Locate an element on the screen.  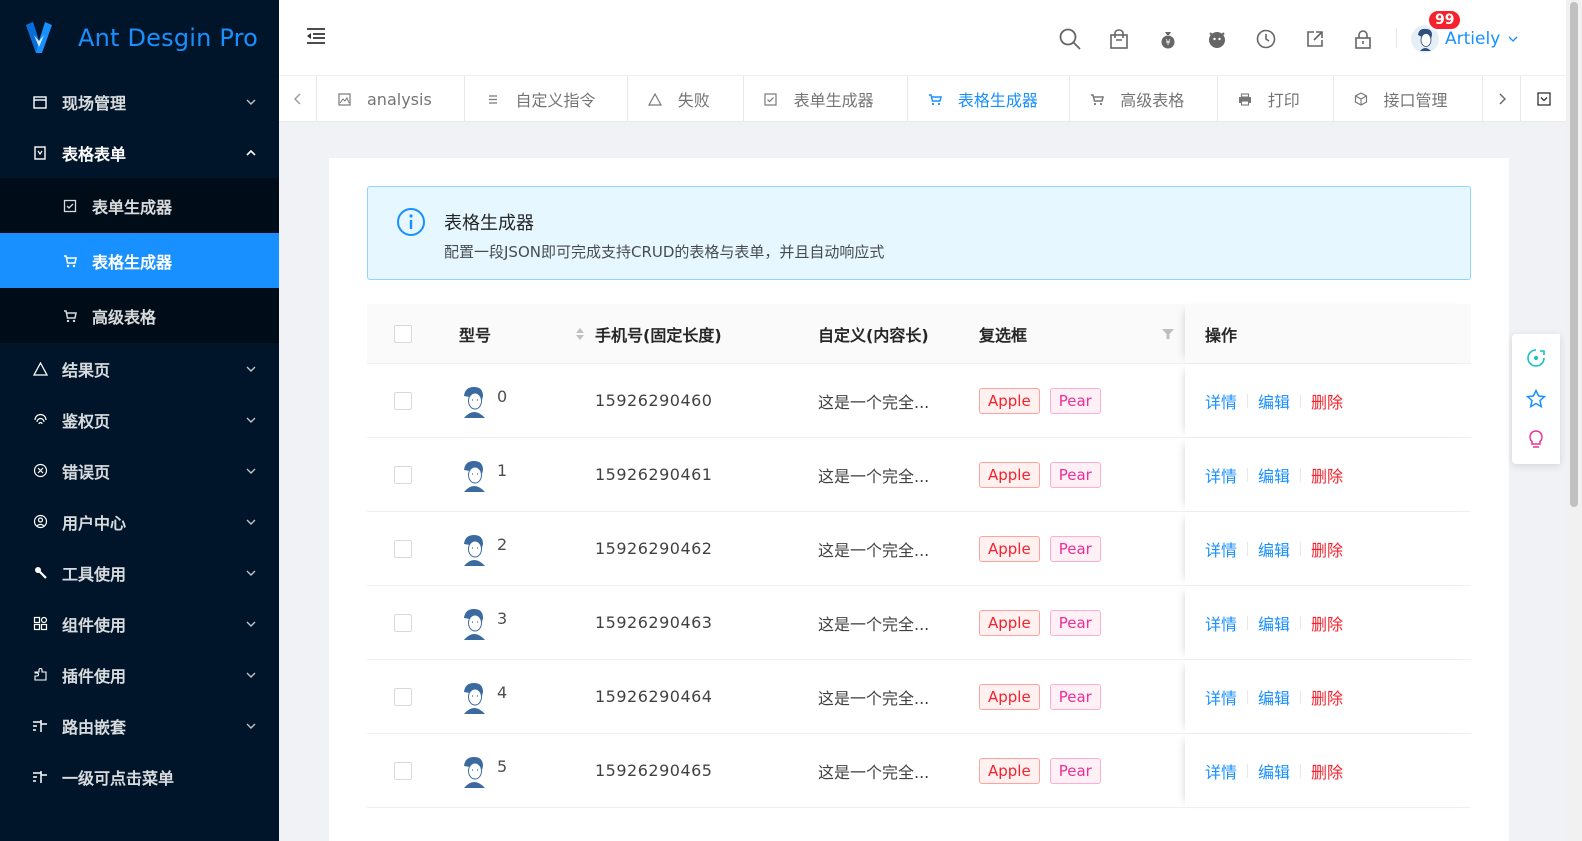
sidebar-item-auth: 鉴权页 is located at coordinates (139, 419).